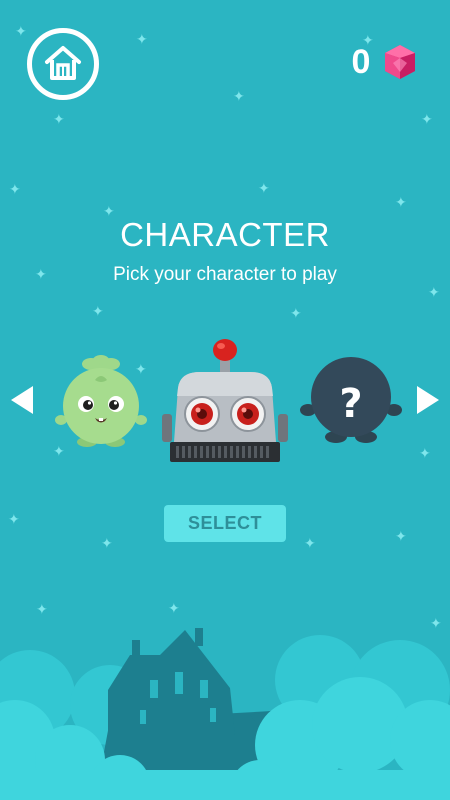 Image resolution: width=450 pixels, height=800 pixels. Describe the element at coordinates (225, 523) in the screenshot. I see `select-button: SELECT` at that location.